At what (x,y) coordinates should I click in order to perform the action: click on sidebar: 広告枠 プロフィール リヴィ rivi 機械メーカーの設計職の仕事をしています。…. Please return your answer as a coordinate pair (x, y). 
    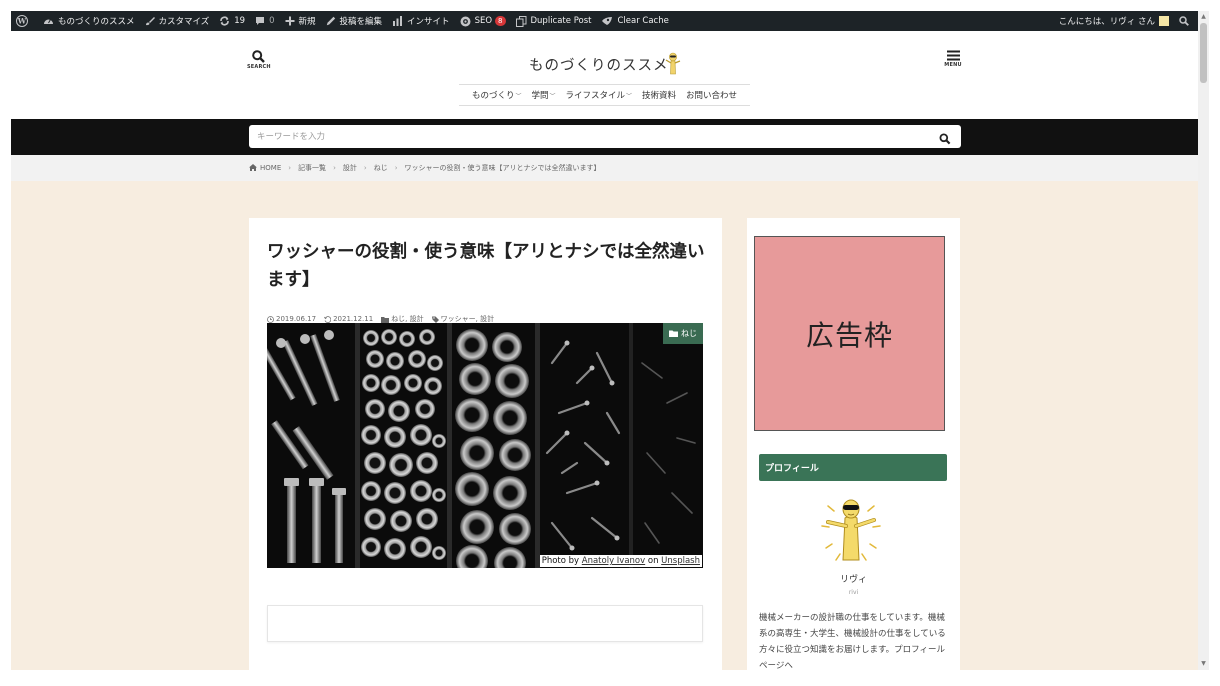
    Looking at the image, I should click on (853, 444).